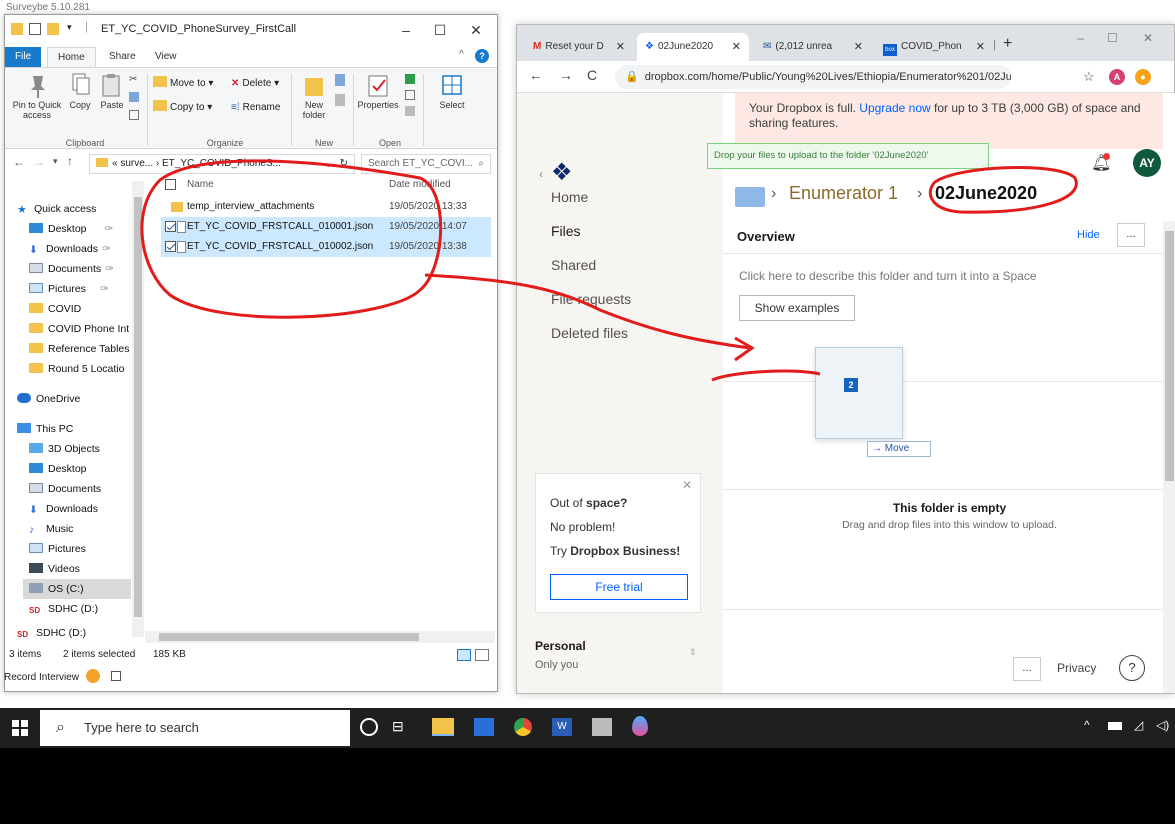  What do you see at coordinates (65, 489) in the screenshot?
I see `nav-documents-pc: Documents` at bounding box center [65, 489].